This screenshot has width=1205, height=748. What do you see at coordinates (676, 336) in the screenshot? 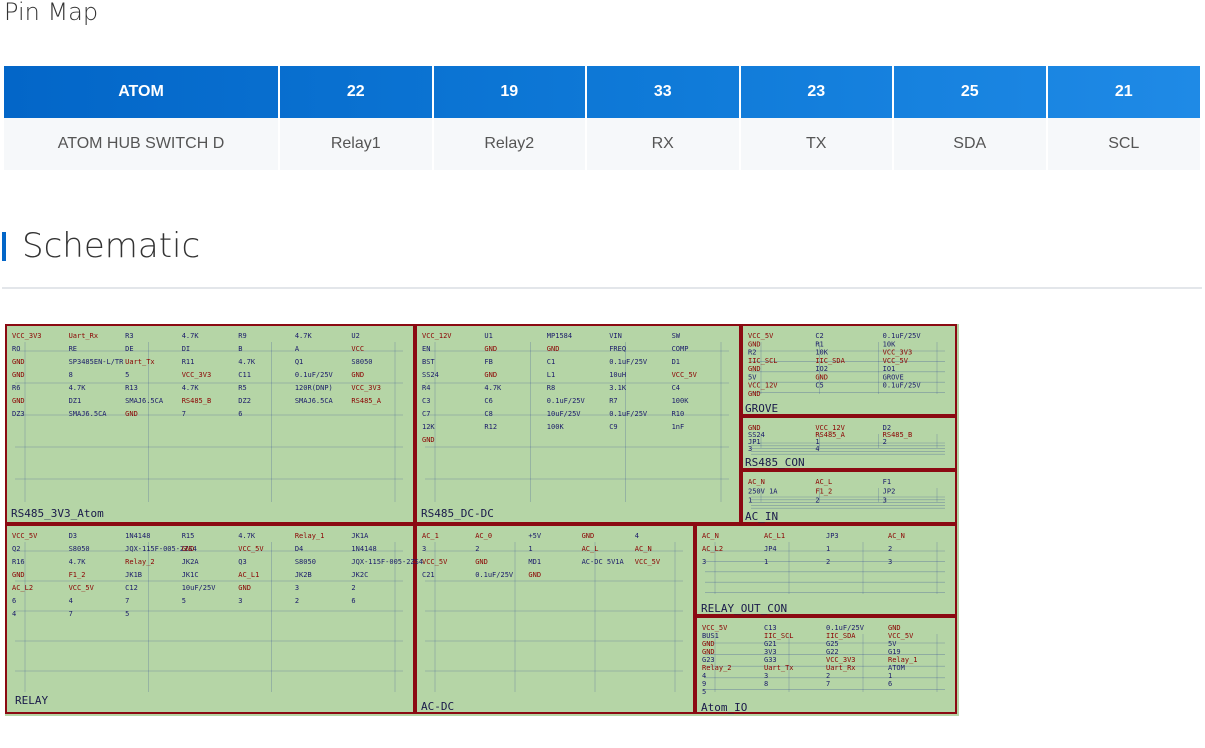
I see `schematic-label: SW` at bounding box center [676, 336].